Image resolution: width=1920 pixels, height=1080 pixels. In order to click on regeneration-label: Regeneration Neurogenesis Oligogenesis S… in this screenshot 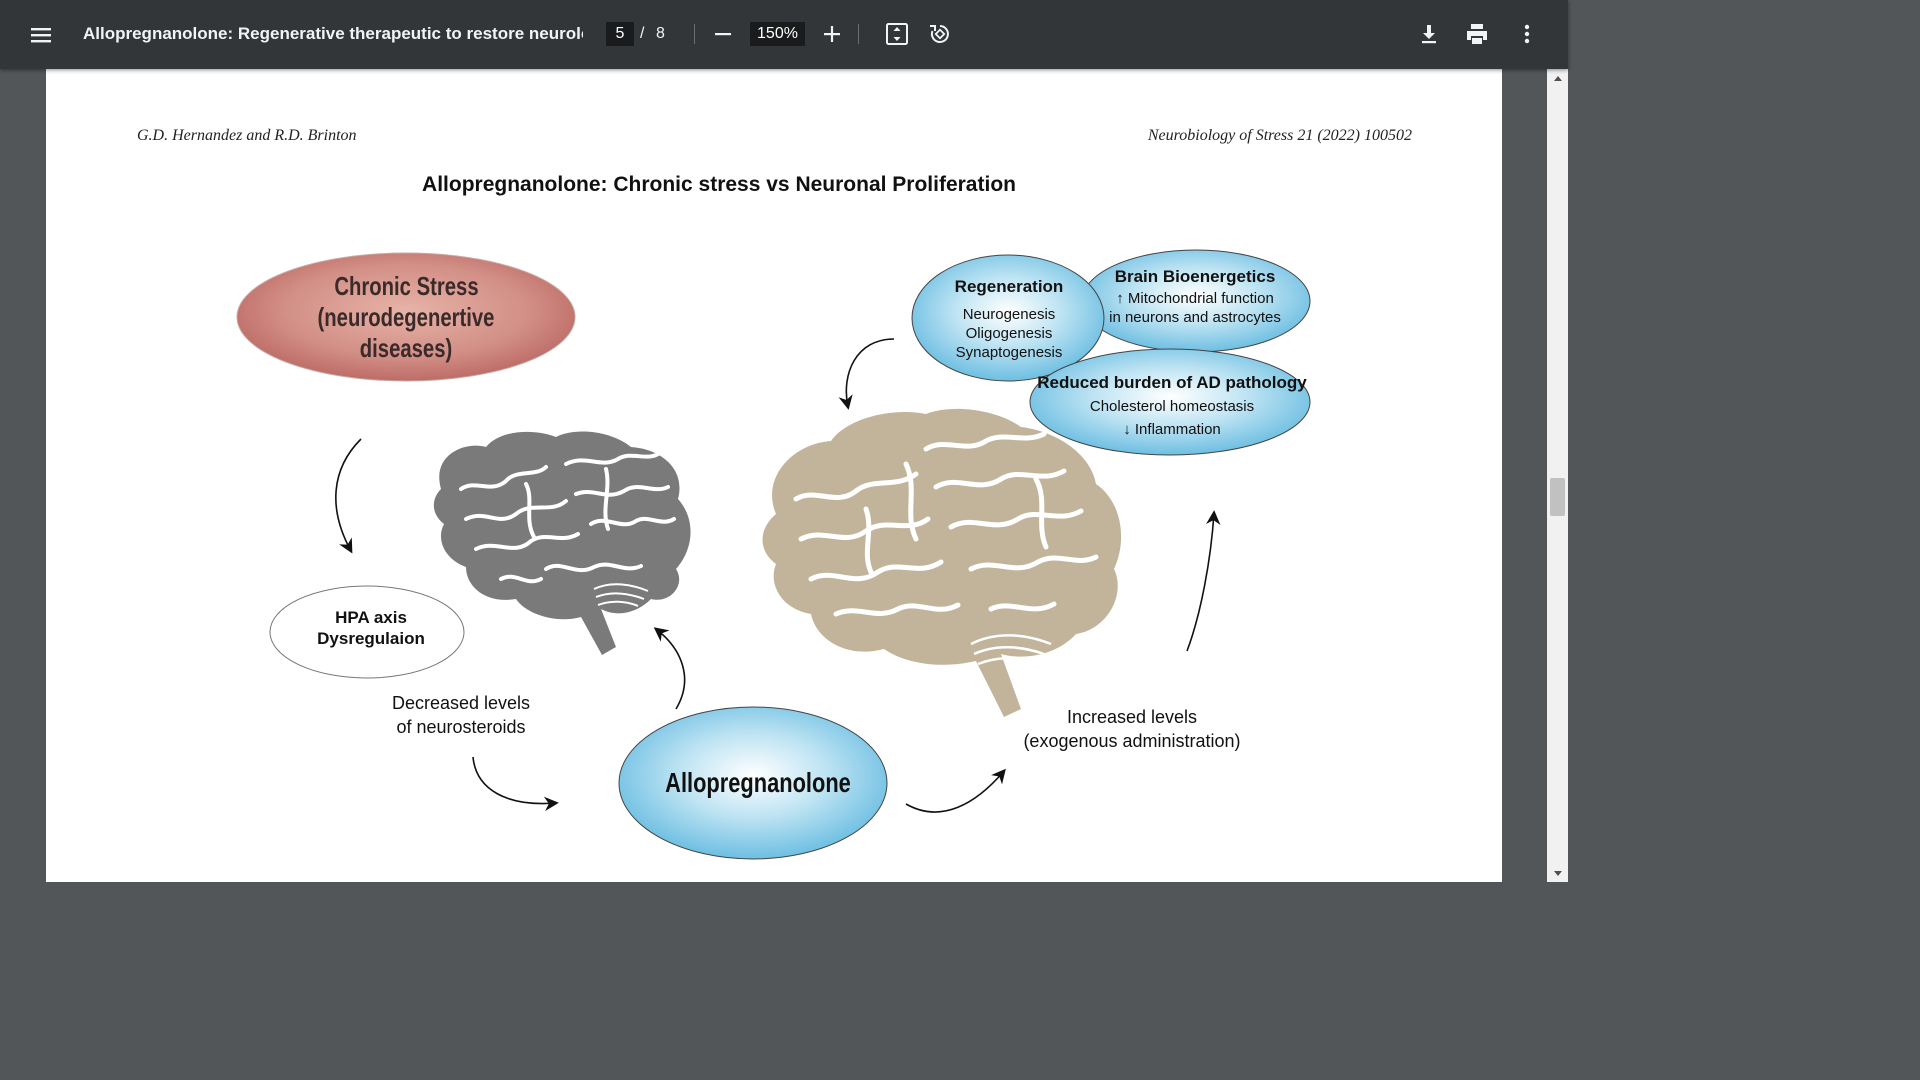, I will do `click(1009, 318)`.